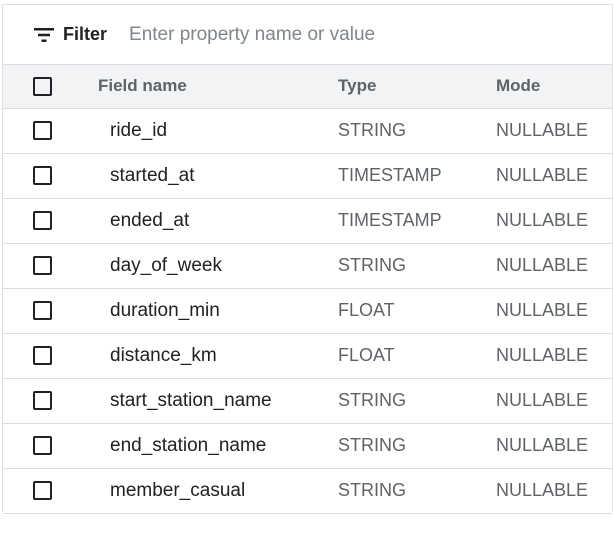 The image size is (613, 533). I want to click on table-row: member_casual STRING NULLABLE, so click(307, 490).